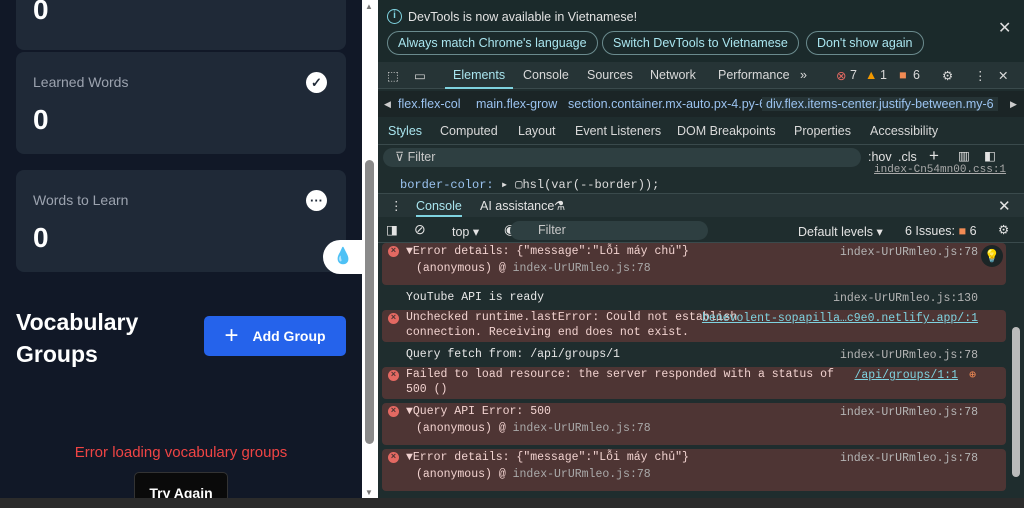 This screenshot has width=1024, height=508. I want to click on more-horizontal-icon: ···, so click(316, 200).